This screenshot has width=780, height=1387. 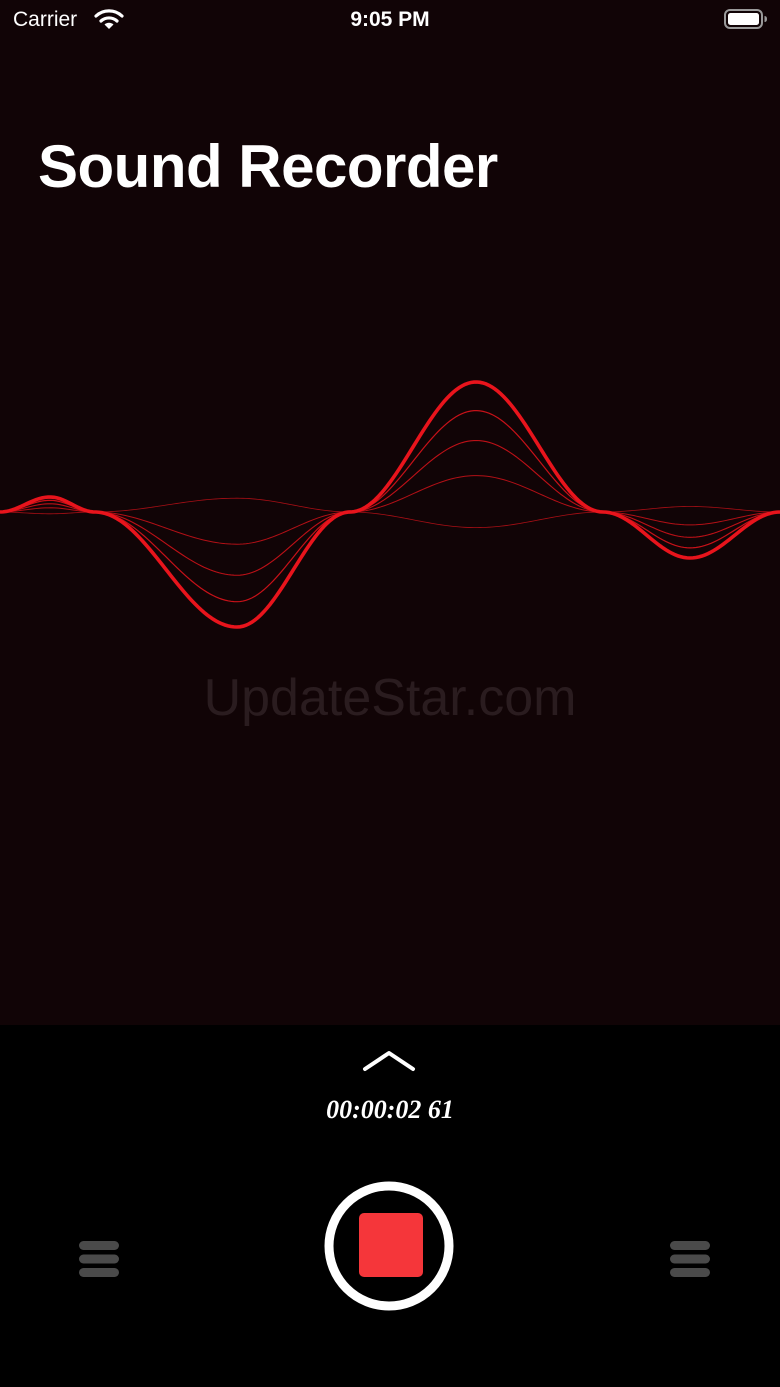 I want to click on watermark: UpdateStar.com, so click(x=390, y=698).